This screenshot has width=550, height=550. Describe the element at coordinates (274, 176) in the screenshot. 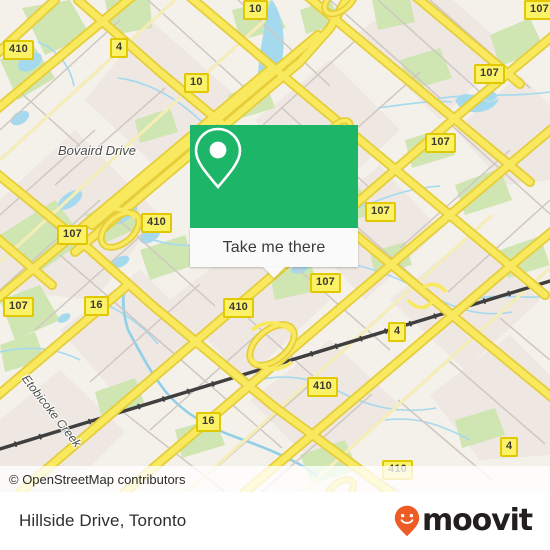

I see `popup-marker-area` at that location.